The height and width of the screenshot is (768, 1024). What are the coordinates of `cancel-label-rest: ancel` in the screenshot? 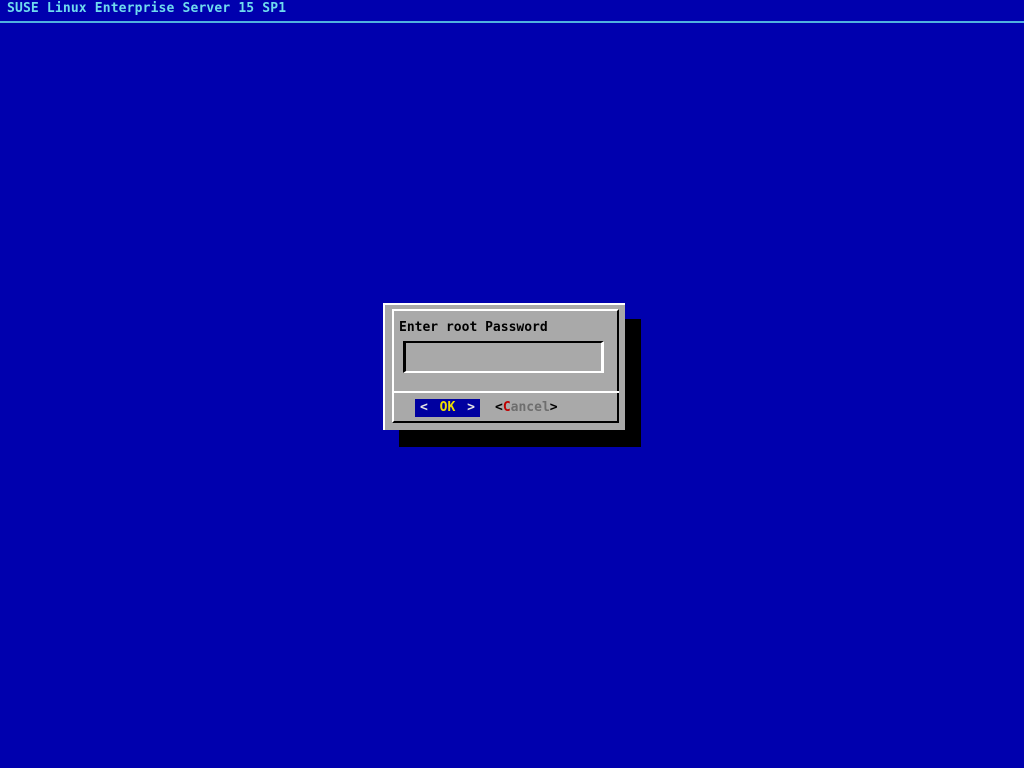 It's located at (530, 407).